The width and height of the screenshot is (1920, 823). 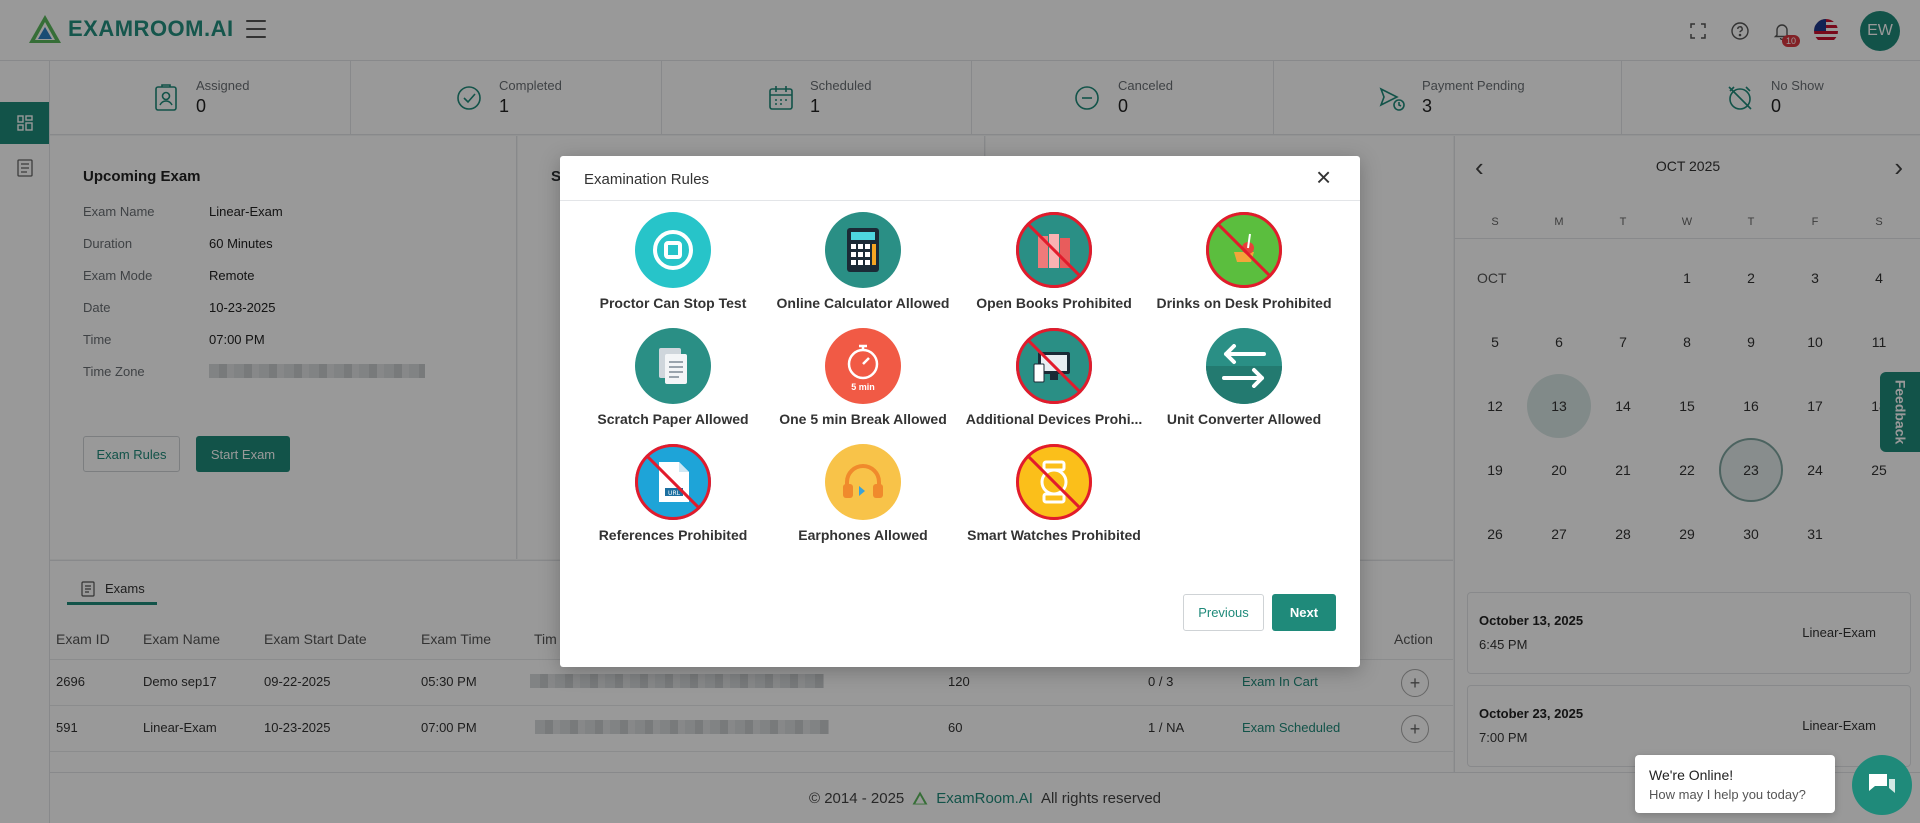 What do you see at coordinates (1326, 177) in the screenshot?
I see `close-icon: ×` at bounding box center [1326, 177].